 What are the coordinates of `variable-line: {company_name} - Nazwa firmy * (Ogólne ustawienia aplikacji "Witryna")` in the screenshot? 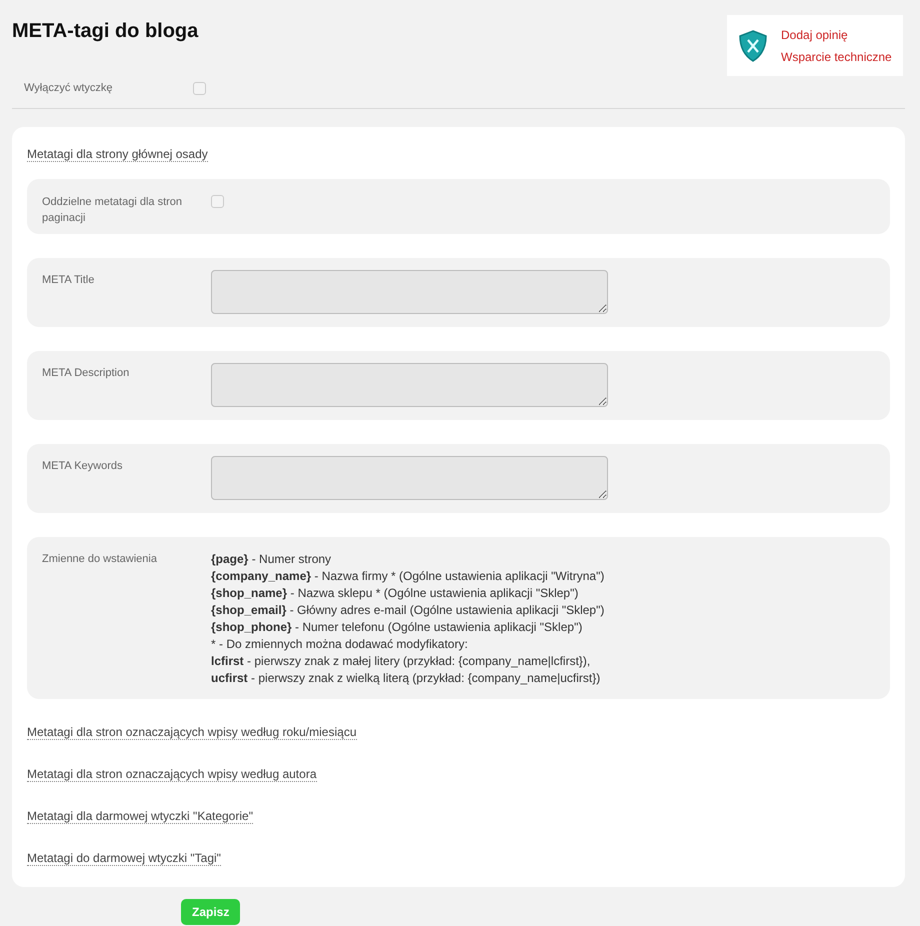 It's located at (407, 576).